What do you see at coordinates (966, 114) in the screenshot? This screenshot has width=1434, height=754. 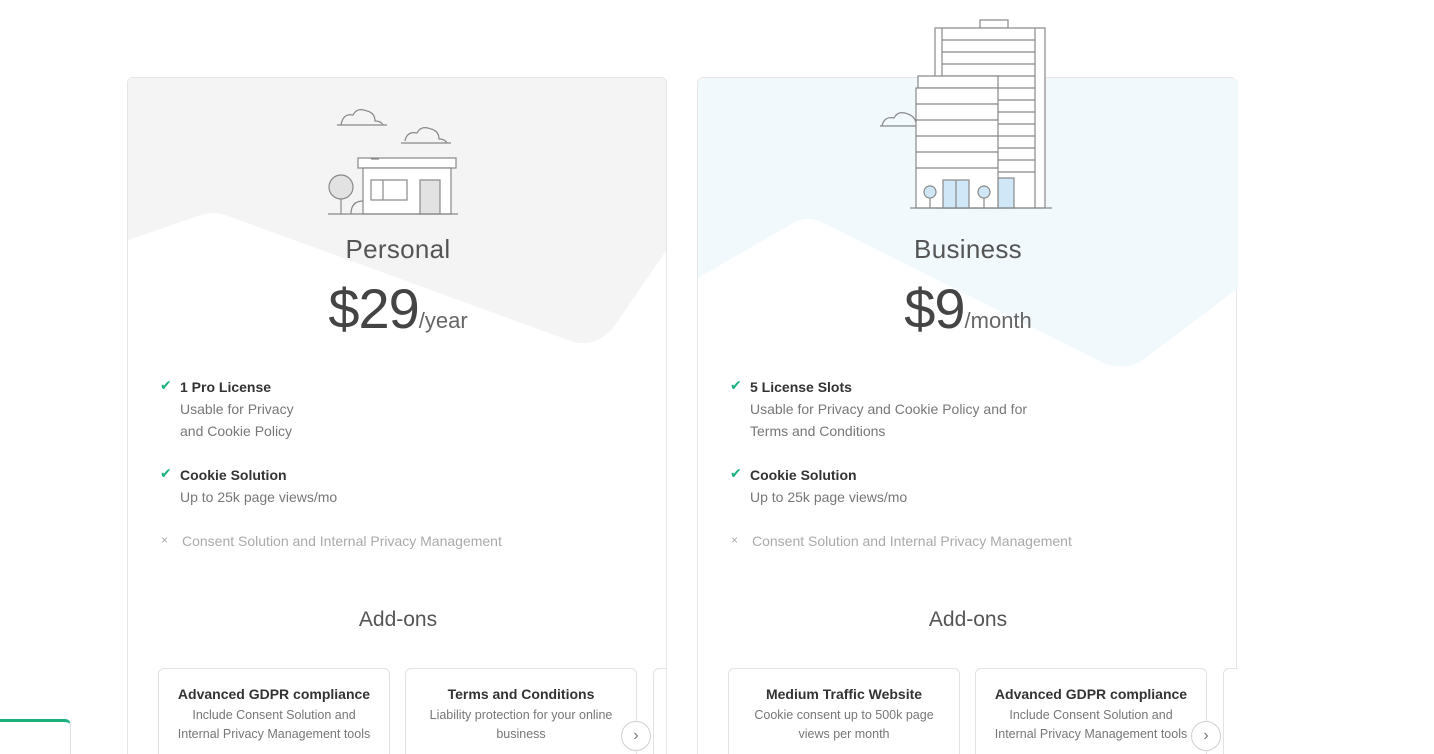 I see `office-building-illustration` at bounding box center [966, 114].